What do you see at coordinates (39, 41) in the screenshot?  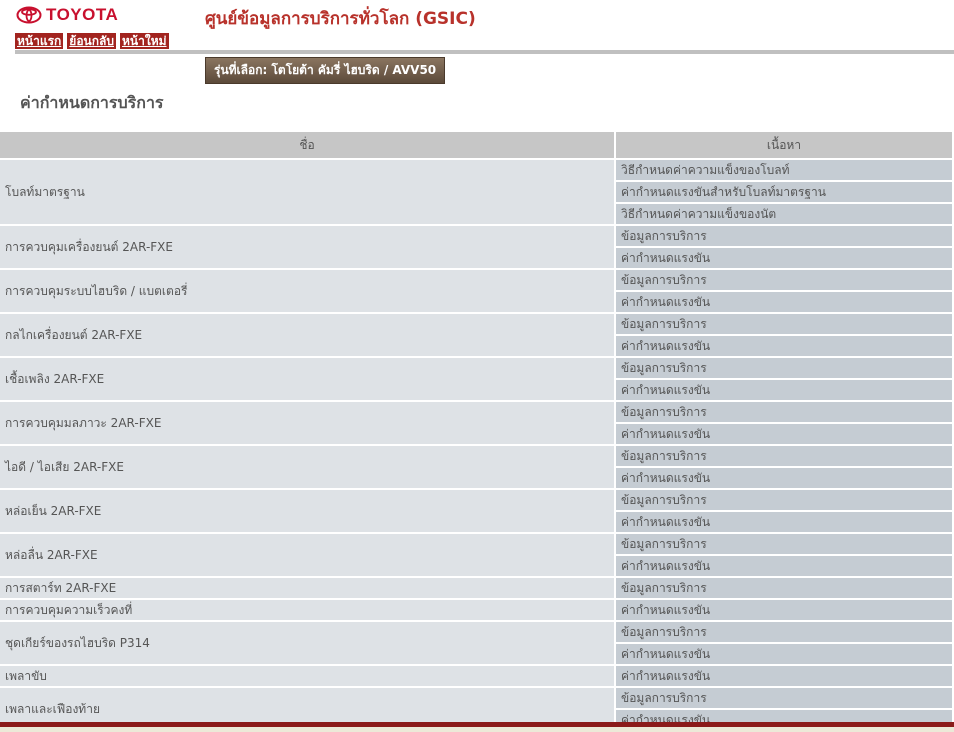 I see `nav-home-link: หน้าแรก` at bounding box center [39, 41].